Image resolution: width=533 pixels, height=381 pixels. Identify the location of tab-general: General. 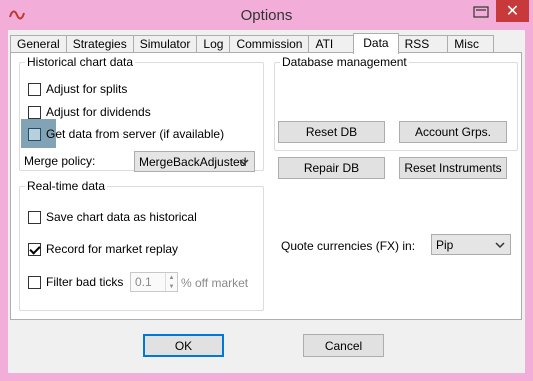
(38, 44).